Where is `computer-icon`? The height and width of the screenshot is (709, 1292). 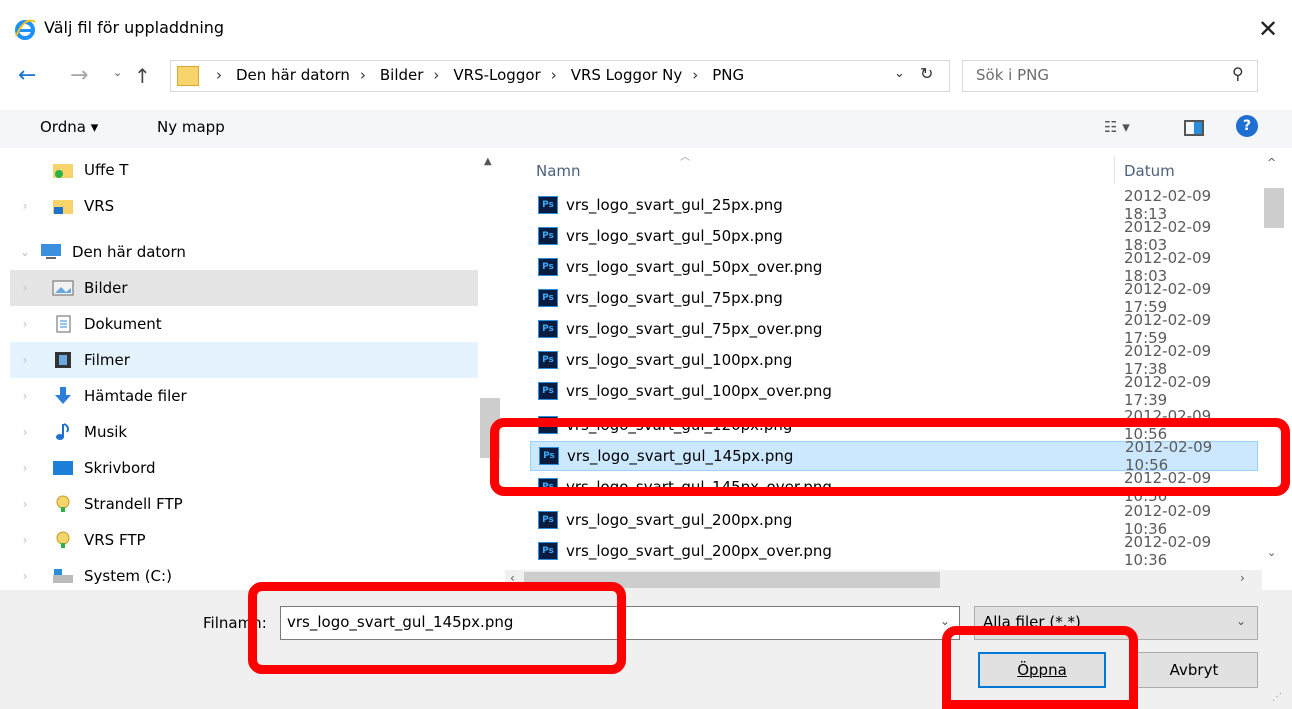
computer-icon is located at coordinates (51, 251).